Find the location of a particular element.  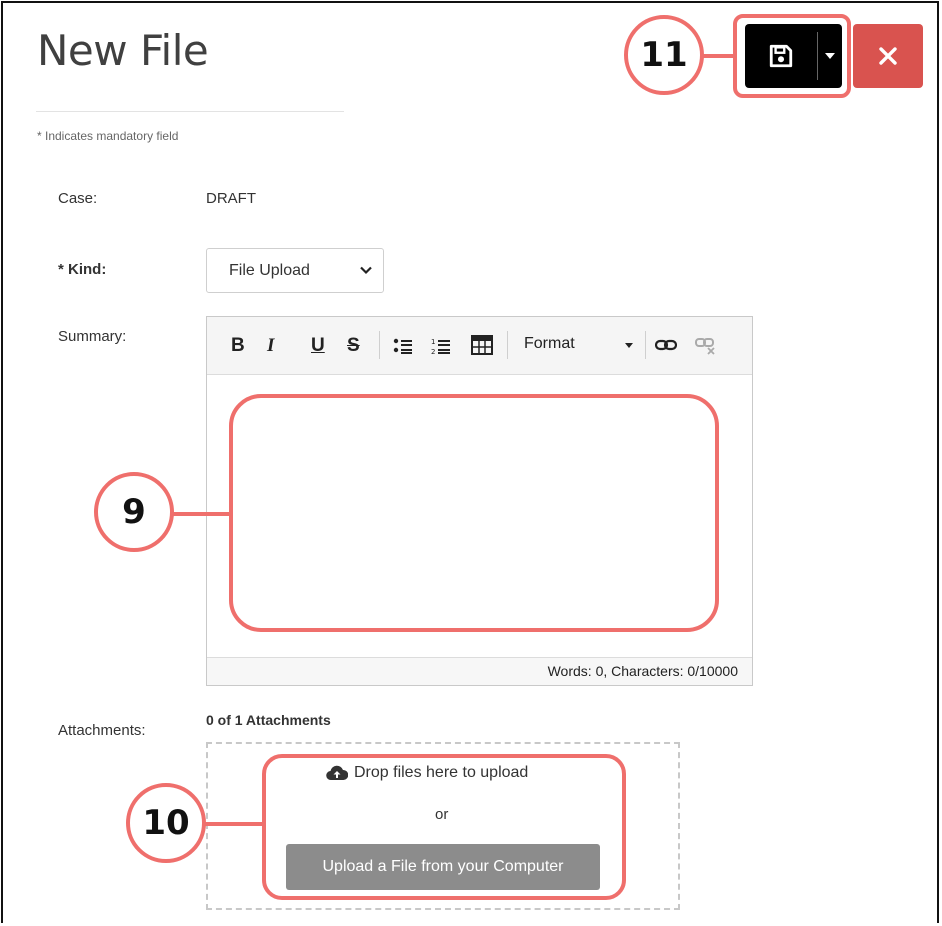

page-title: New File is located at coordinates (123, 50).